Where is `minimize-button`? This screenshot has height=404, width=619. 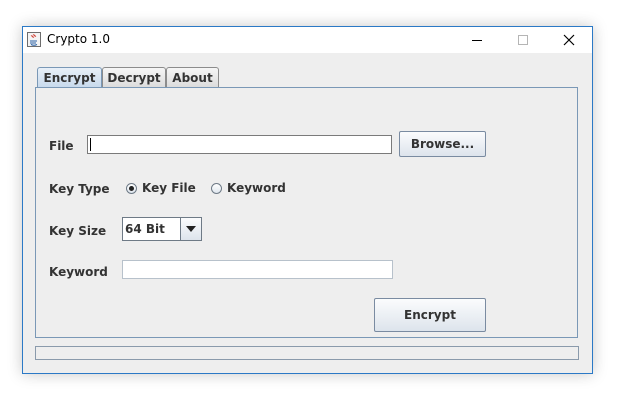
minimize-button is located at coordinates (477, 40).